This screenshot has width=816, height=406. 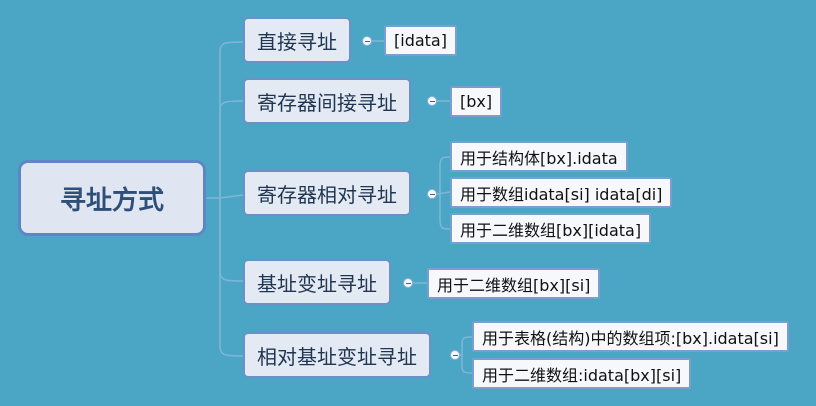 I want to click on branch-label: 寄存器相对寻址, so click(x=327, y=194).